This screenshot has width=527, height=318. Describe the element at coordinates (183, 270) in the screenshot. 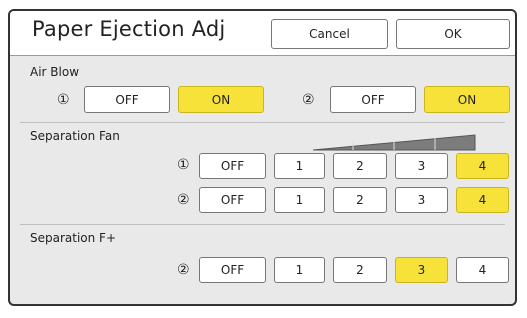

I see `separation-fplus-marker: ②` at that location.